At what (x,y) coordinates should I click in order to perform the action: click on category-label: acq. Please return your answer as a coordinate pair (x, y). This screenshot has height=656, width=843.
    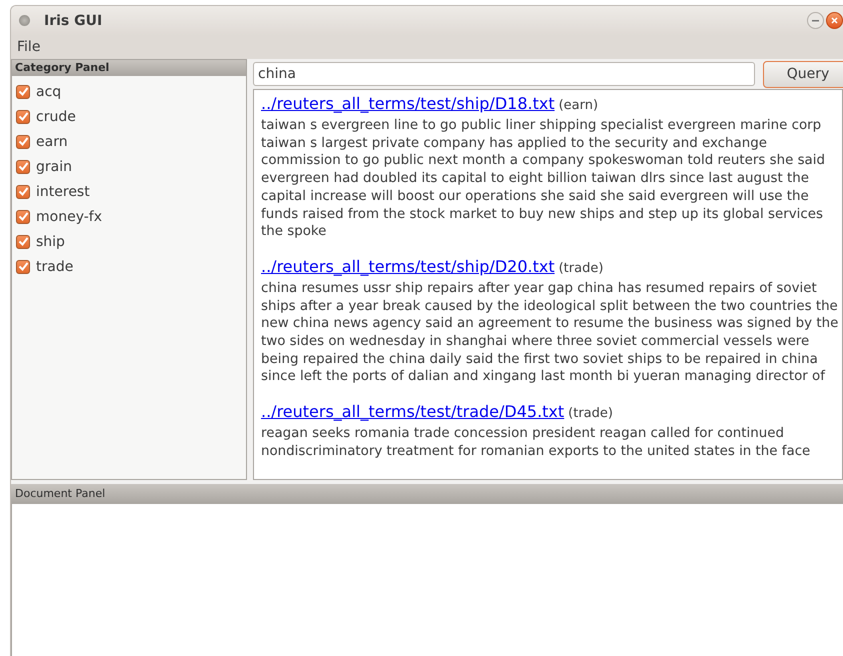
    Looking at the image, I should click on (49, 92).